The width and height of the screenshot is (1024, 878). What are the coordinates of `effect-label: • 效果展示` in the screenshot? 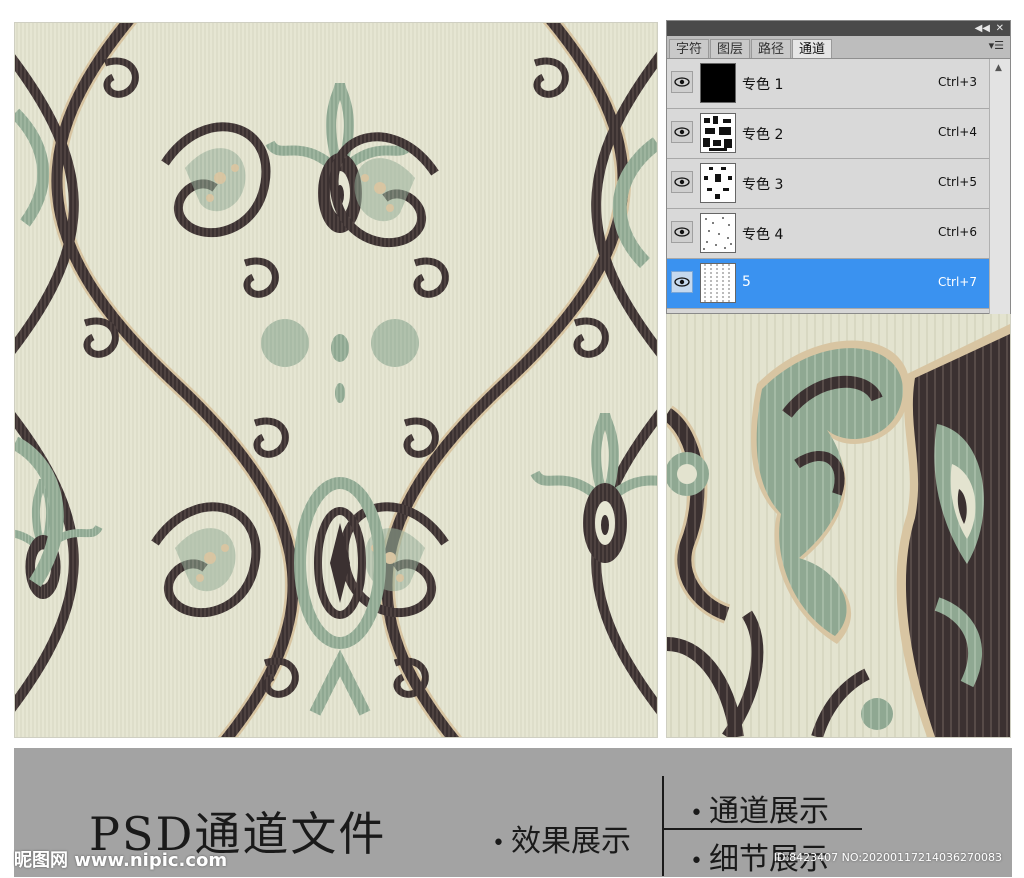 It's located at (561, 838).